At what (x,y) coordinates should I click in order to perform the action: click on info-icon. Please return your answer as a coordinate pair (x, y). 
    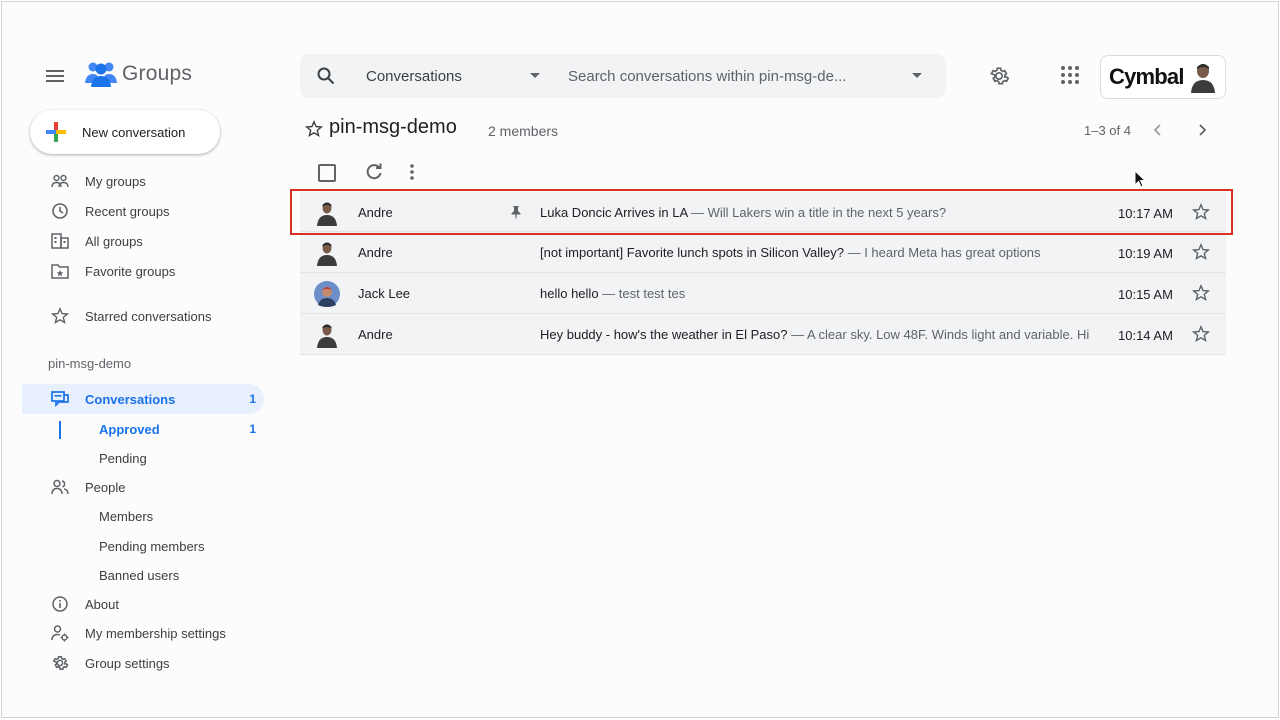
    Looking at the image, I should click on (60, 604).